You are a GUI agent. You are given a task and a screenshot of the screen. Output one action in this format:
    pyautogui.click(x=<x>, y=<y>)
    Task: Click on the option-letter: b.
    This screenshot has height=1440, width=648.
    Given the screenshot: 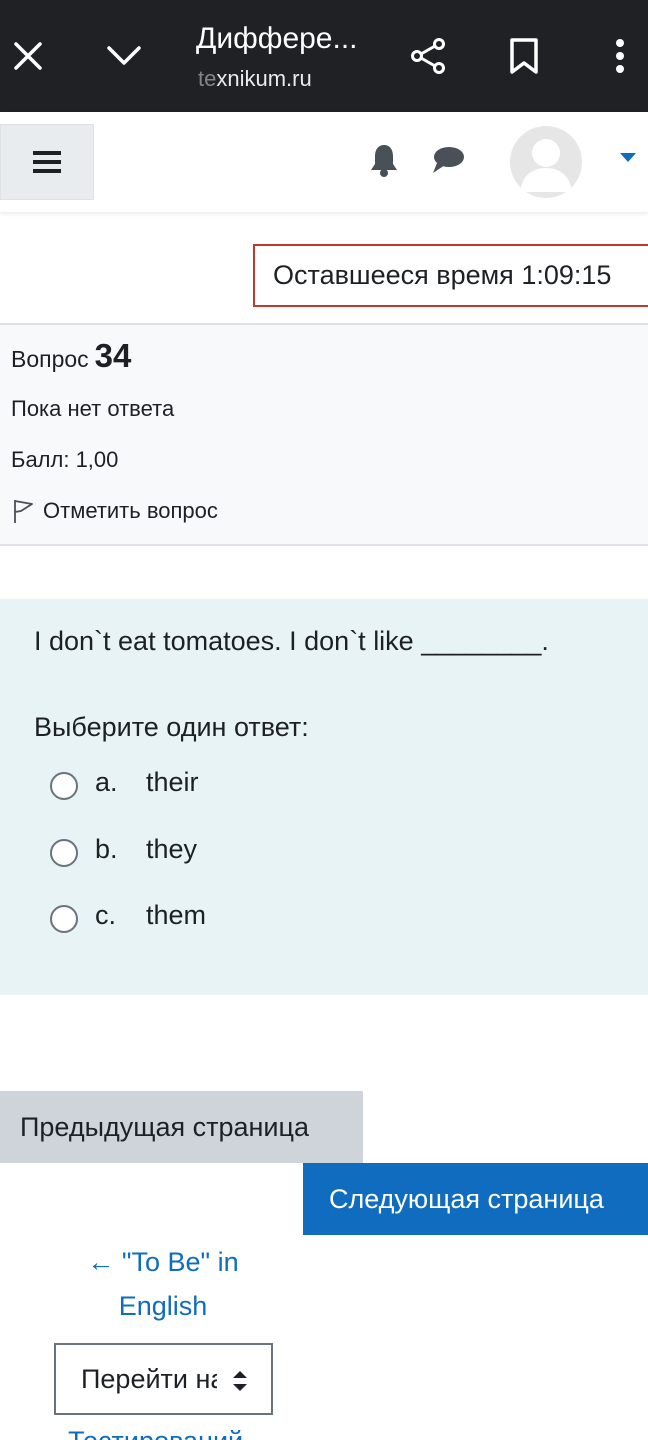 What is the action you would take?
    pyautogui.click(x=106, y=848)
    